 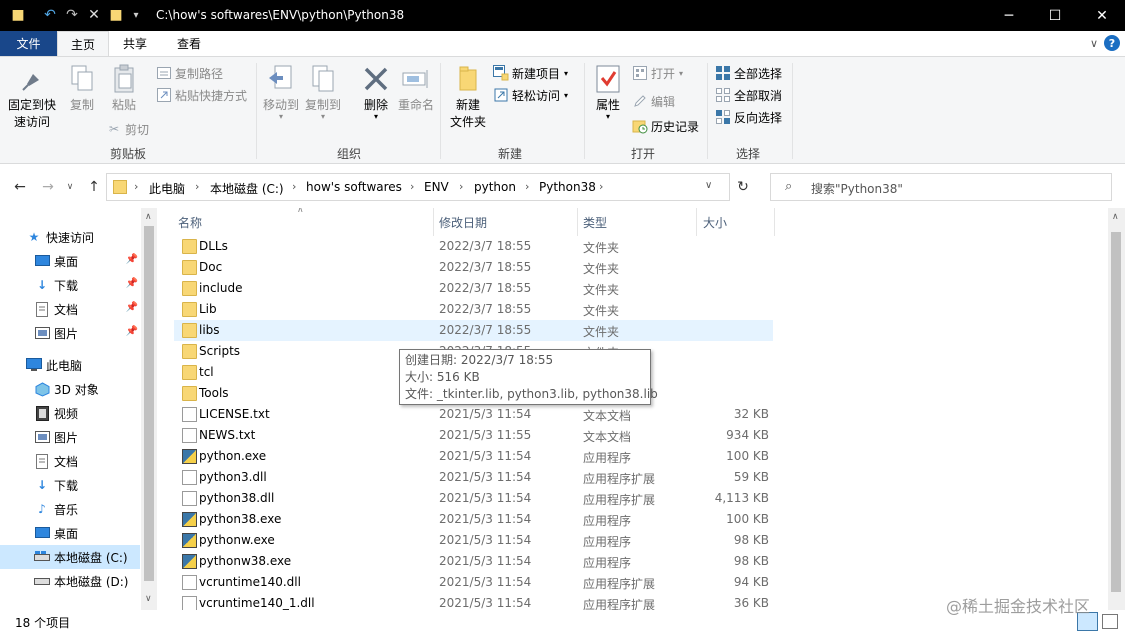 What do you see at coordinates (70, 533) in the screenshot?
I see `nav-desktop: 桌面` at bounding box center [70, 533].